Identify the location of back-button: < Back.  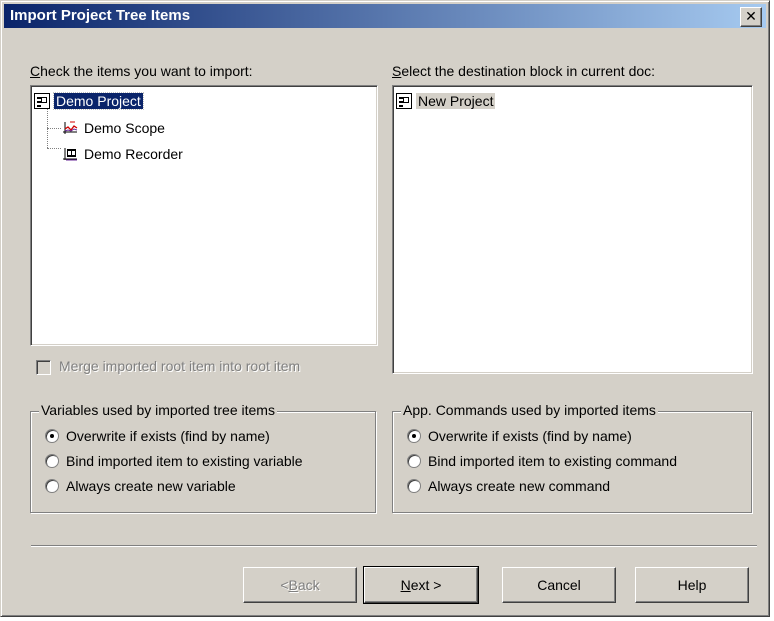
(300, 585).